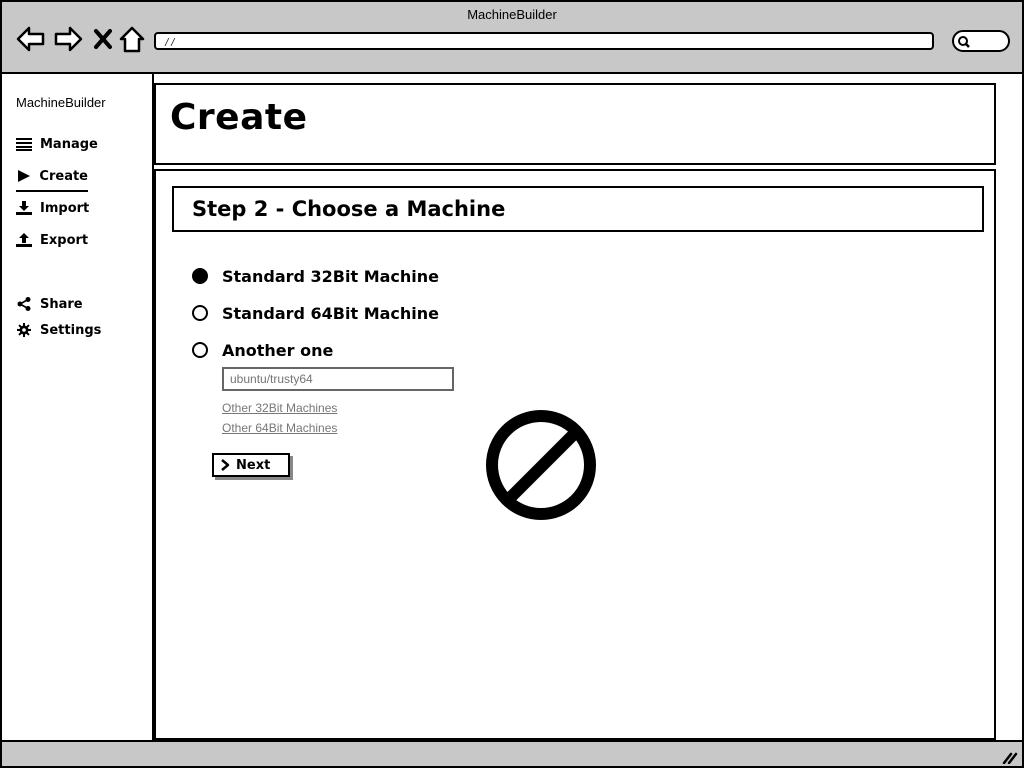 This screenshot has width=1024, height=768. I want to click on page-title: Create, so click(239, 117).